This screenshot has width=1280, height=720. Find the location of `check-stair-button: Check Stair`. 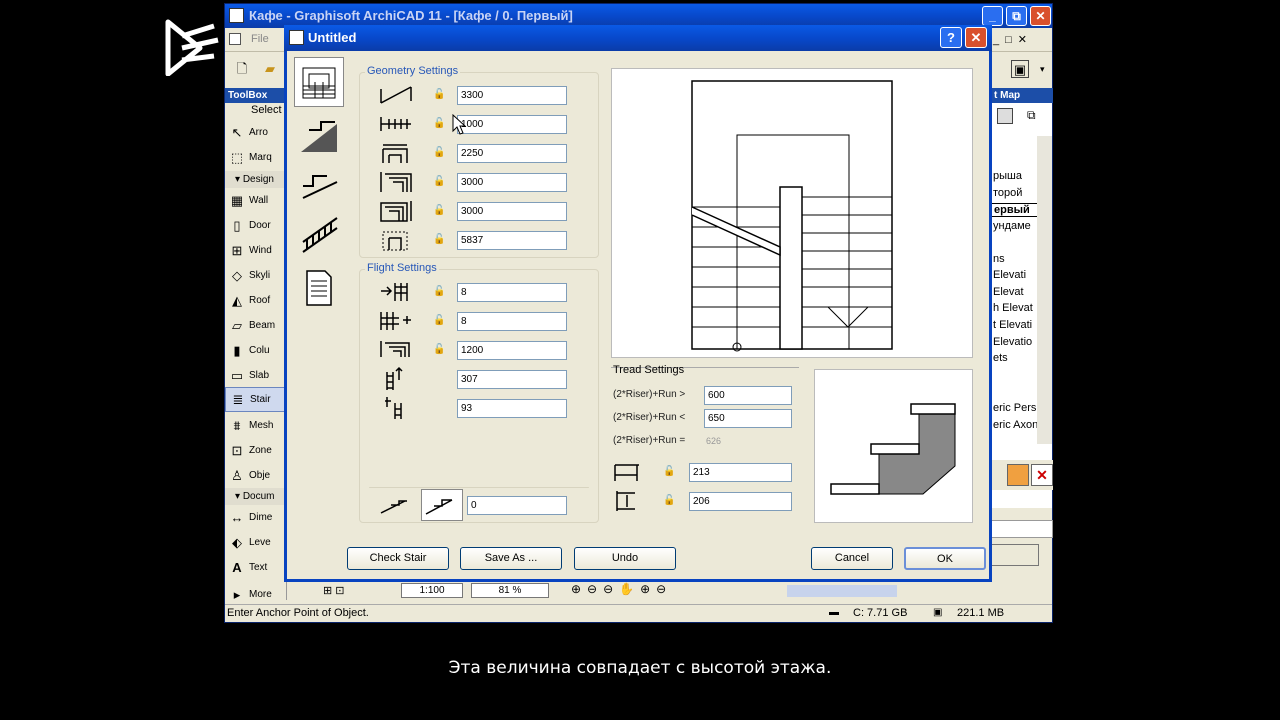

check-stair-button: Check Stair is located at coordinates (398, 558).